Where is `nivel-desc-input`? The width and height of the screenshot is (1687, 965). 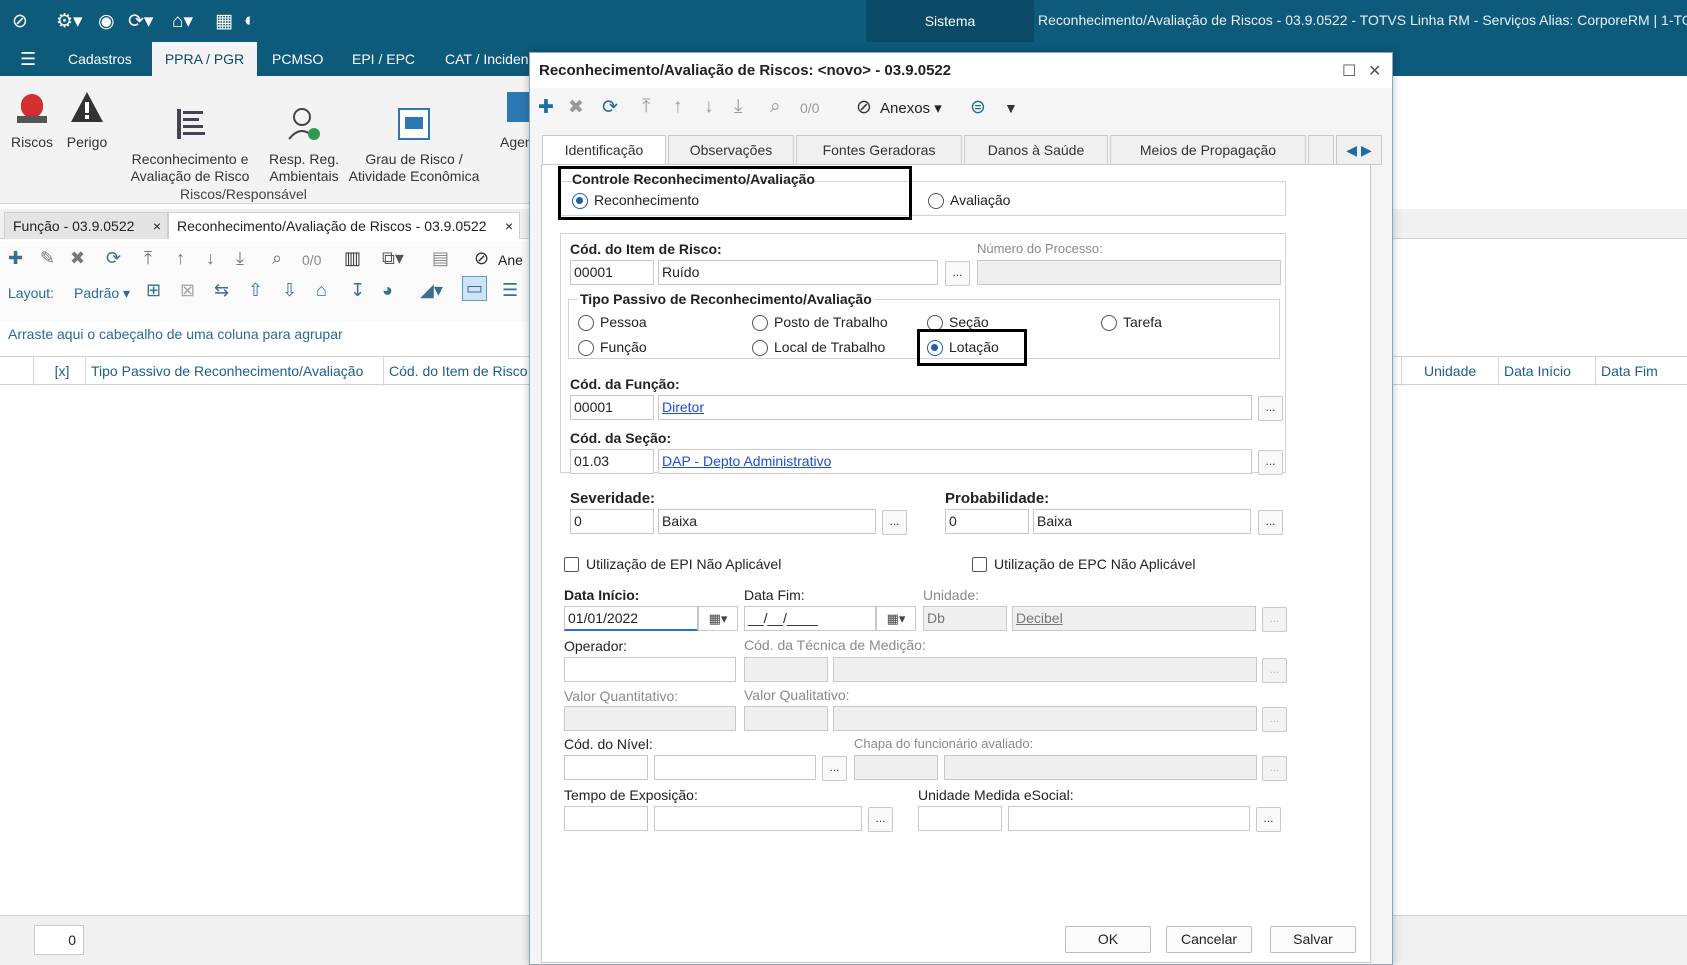 nivel-desc-input is located at coordinates (735, 767).